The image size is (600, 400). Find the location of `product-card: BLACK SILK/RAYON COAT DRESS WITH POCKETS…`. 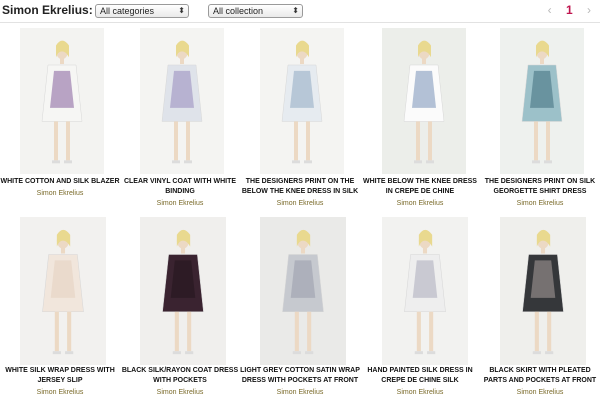

product-card: BLACK SILK/RAYON COAT DRESS WITH POCKETS… is located at coordinates (180, 306).